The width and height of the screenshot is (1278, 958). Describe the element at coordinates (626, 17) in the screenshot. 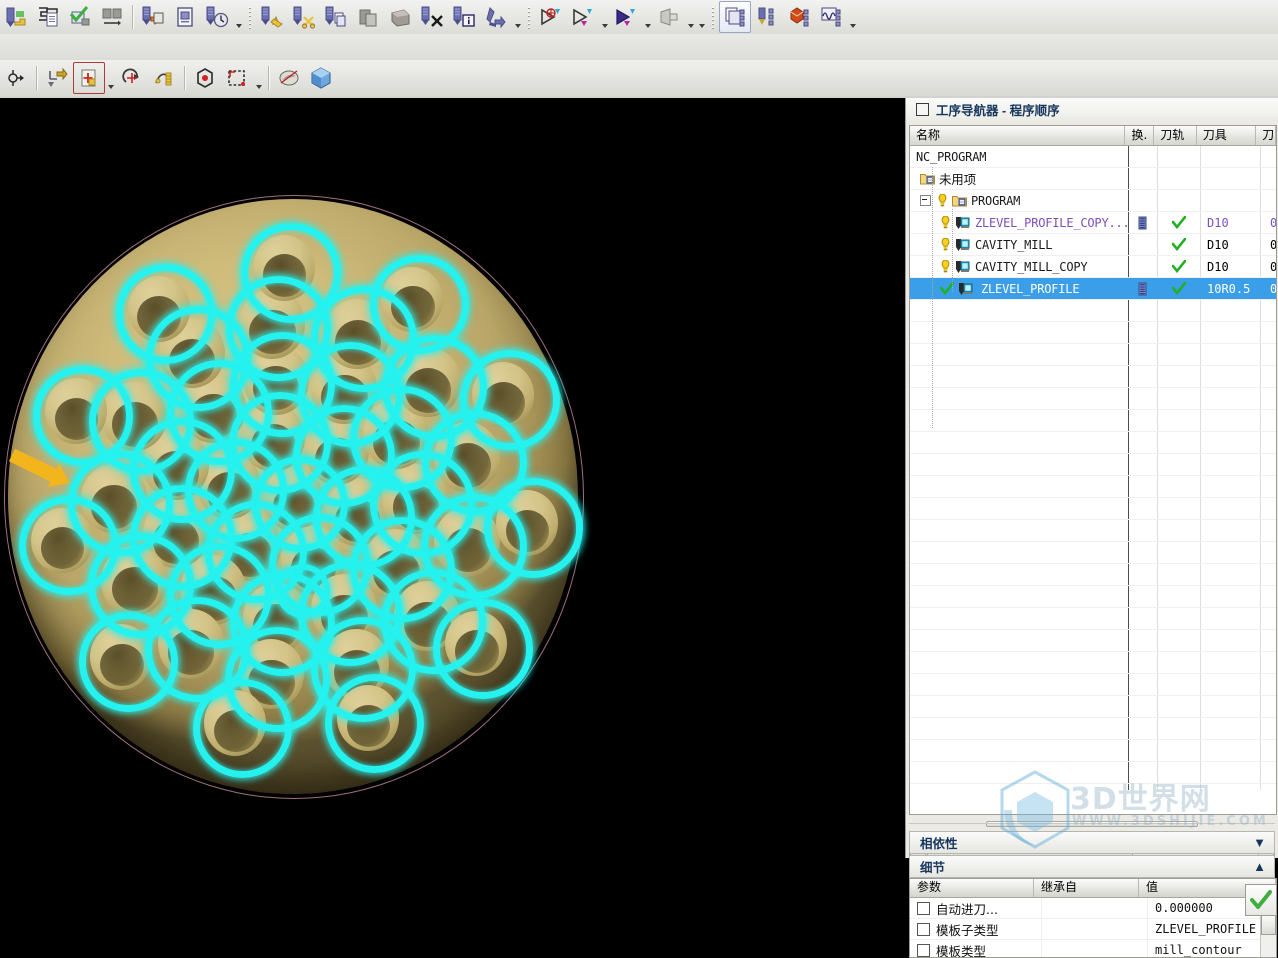

I see `step-forward-icon` at that location.